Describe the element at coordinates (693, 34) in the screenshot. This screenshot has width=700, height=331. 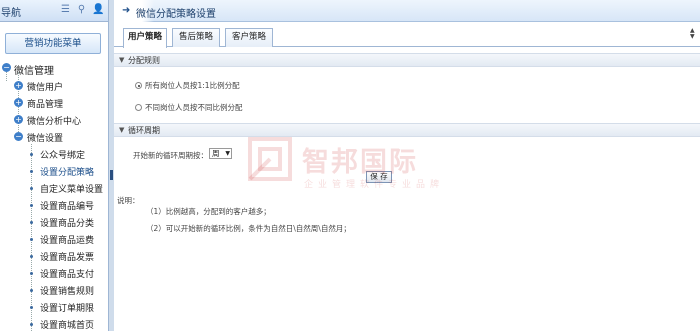
I see `scroll-arrows-icon: ▲ ▼` at that location.